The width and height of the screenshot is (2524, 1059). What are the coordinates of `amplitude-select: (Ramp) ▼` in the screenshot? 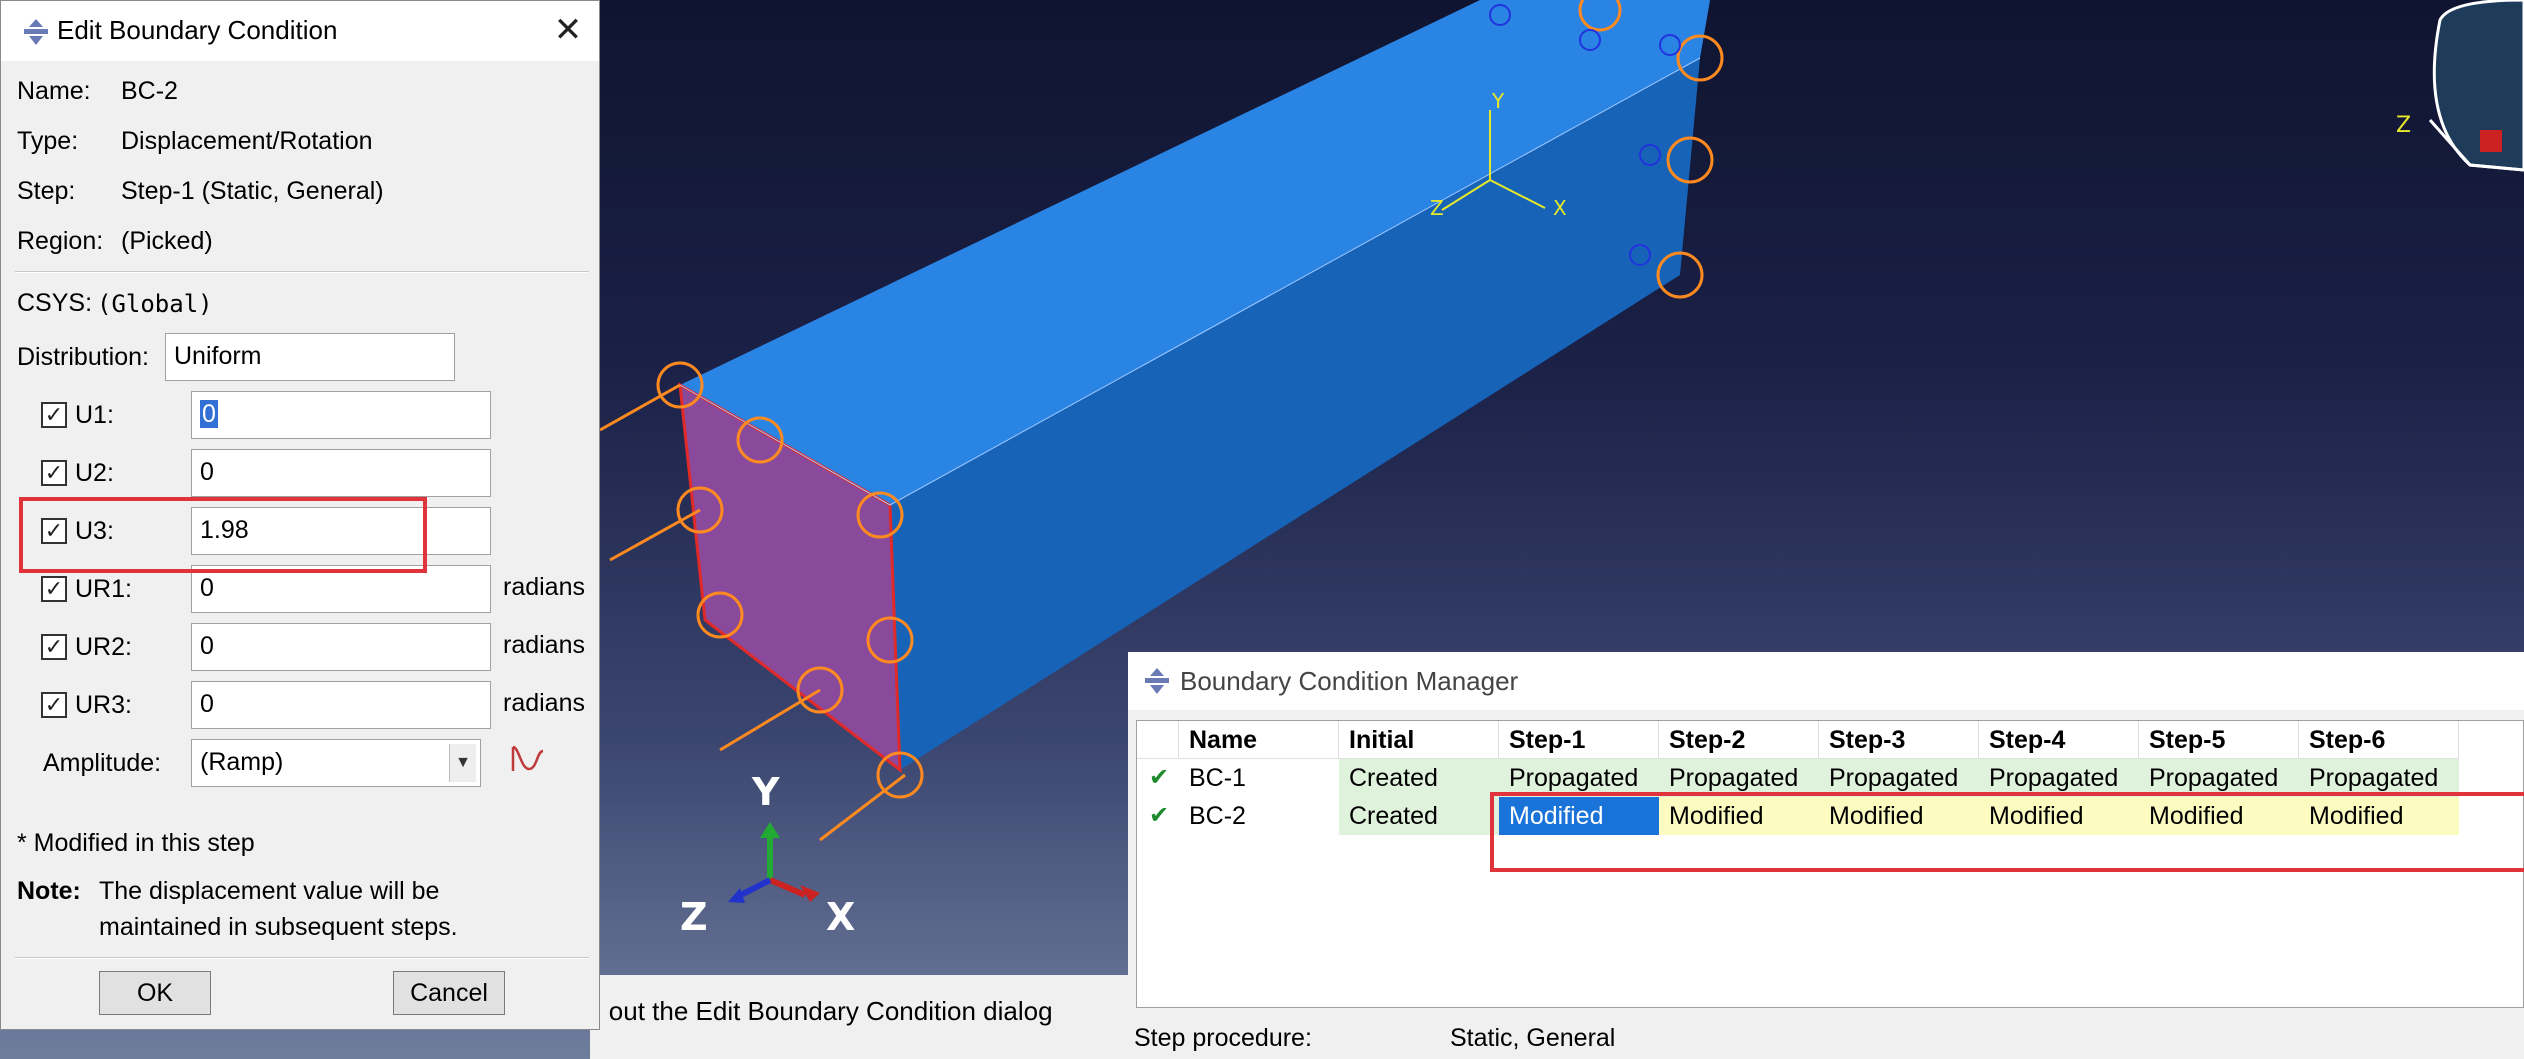 It's located at (336, 763).